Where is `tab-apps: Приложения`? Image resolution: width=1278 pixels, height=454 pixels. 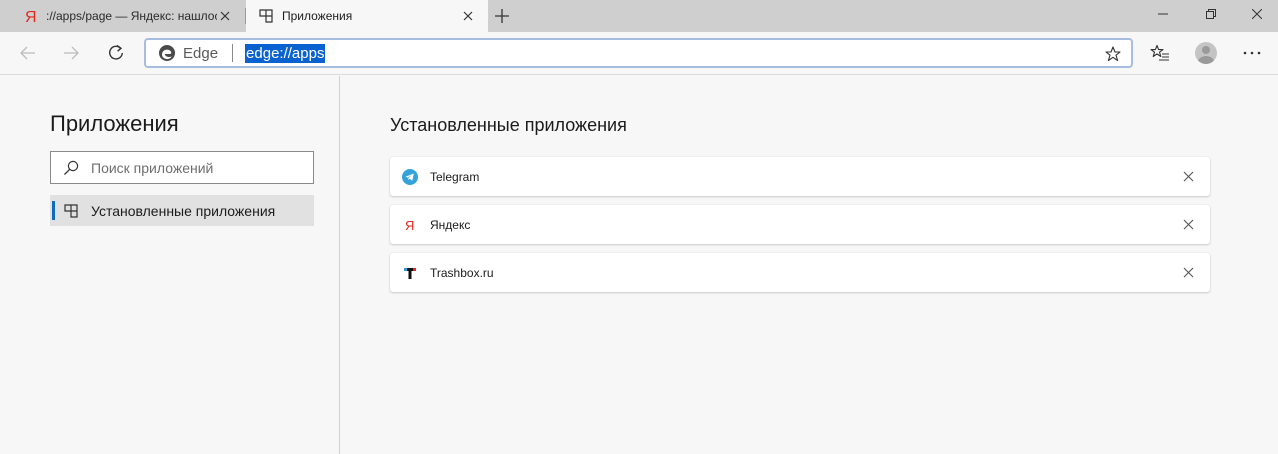 tab-apps: Приложения is located at coordinates (367, 16).